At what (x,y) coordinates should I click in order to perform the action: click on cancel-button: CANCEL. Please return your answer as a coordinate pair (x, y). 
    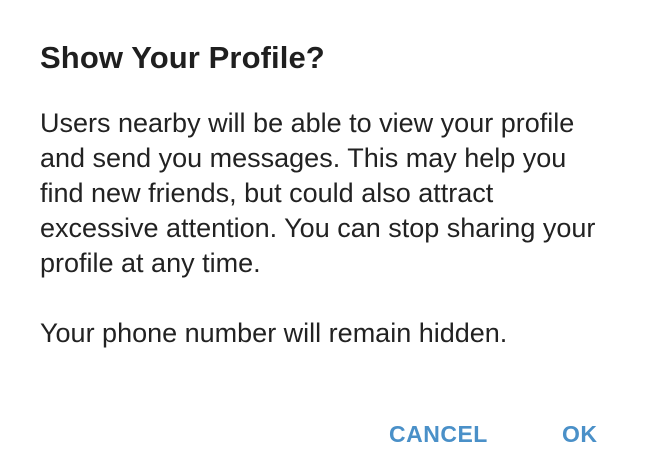
    Looking at the image, I should click on (438, 434).